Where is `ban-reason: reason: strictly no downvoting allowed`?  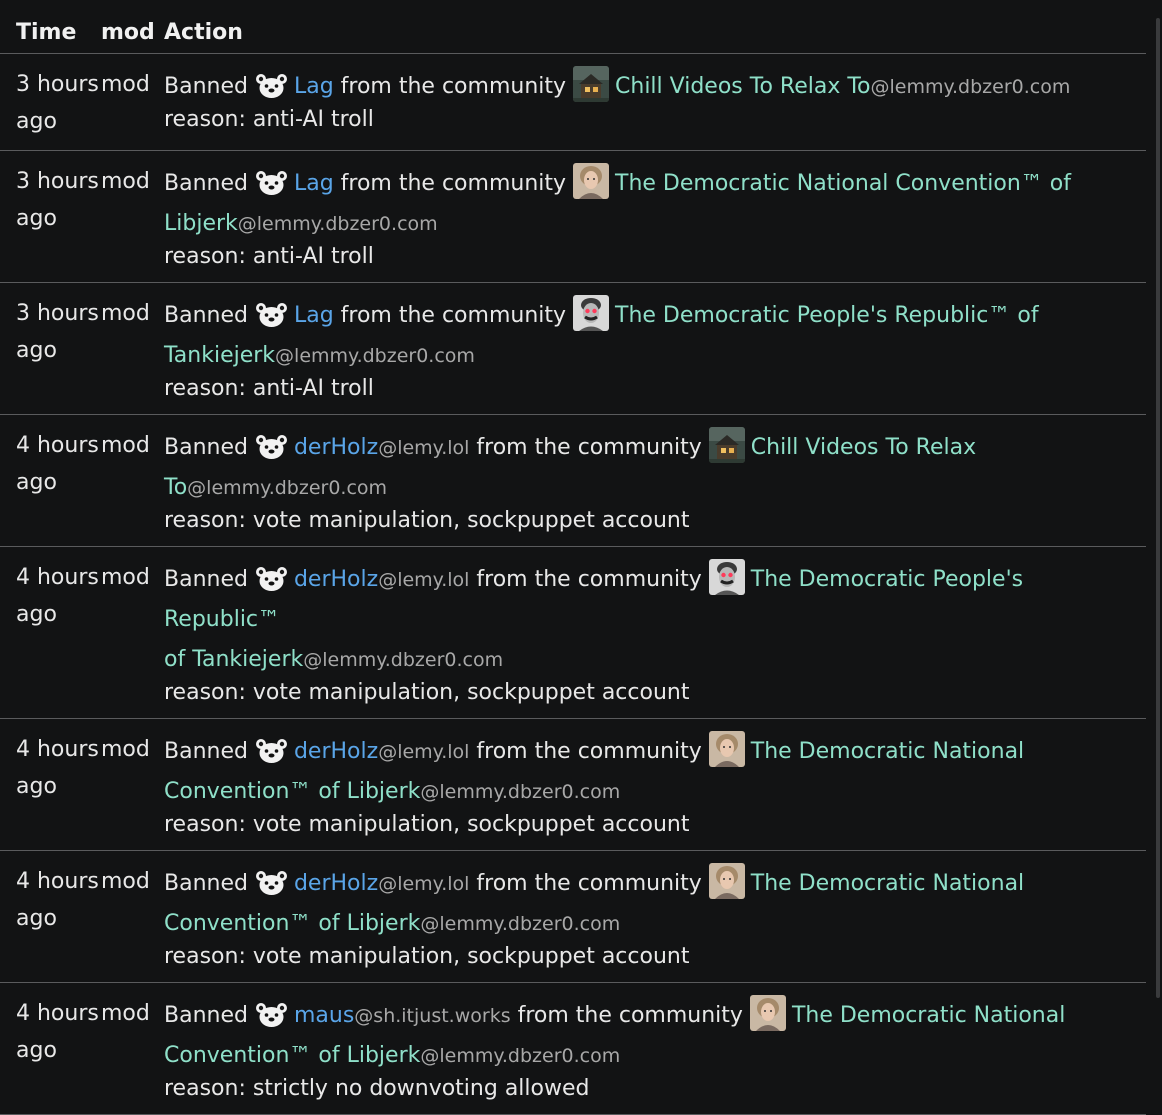
ban-reason: reason: strictly no downvoting allowed is located at coordinates (377, 1088).